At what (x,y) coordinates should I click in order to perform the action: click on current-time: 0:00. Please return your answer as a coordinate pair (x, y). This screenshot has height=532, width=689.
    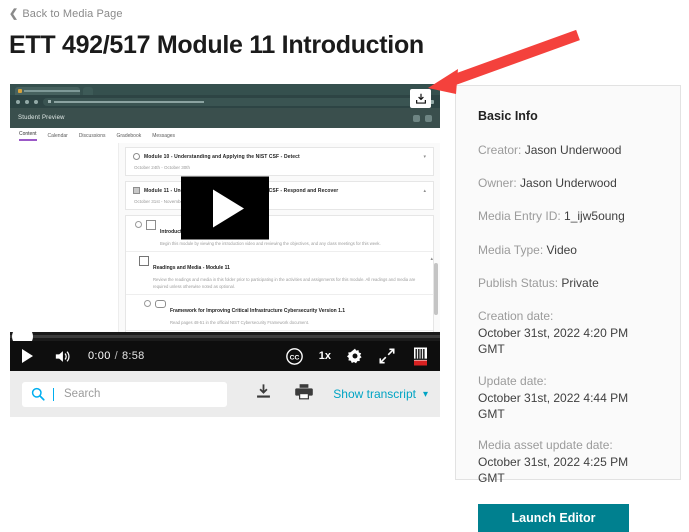
    Looking at the image, I should click on (99, 356).